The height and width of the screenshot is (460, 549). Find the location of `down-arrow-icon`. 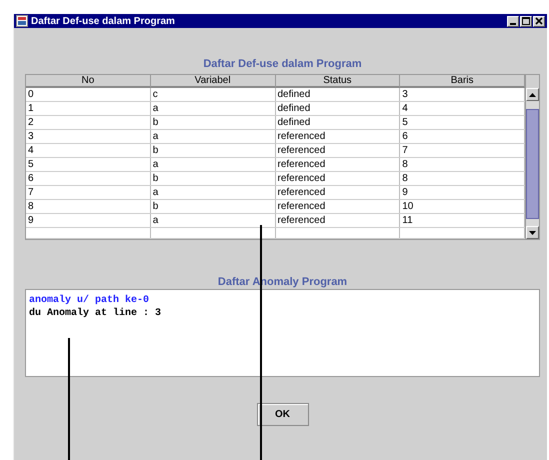

down-arrow-icon is located at coordinates (532, 232).